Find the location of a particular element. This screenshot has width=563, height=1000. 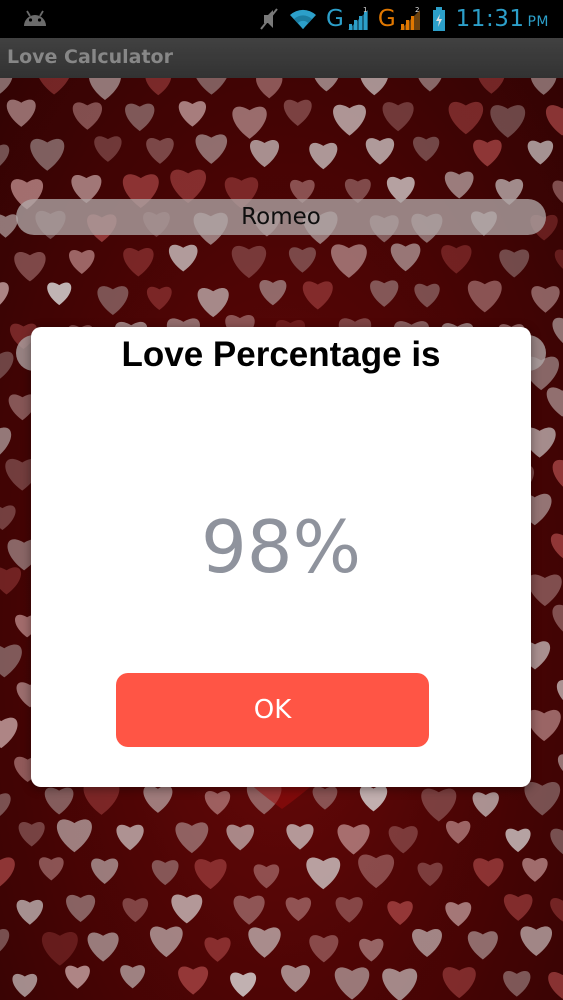

ok-button: OK is located at coordinates (272, 710).